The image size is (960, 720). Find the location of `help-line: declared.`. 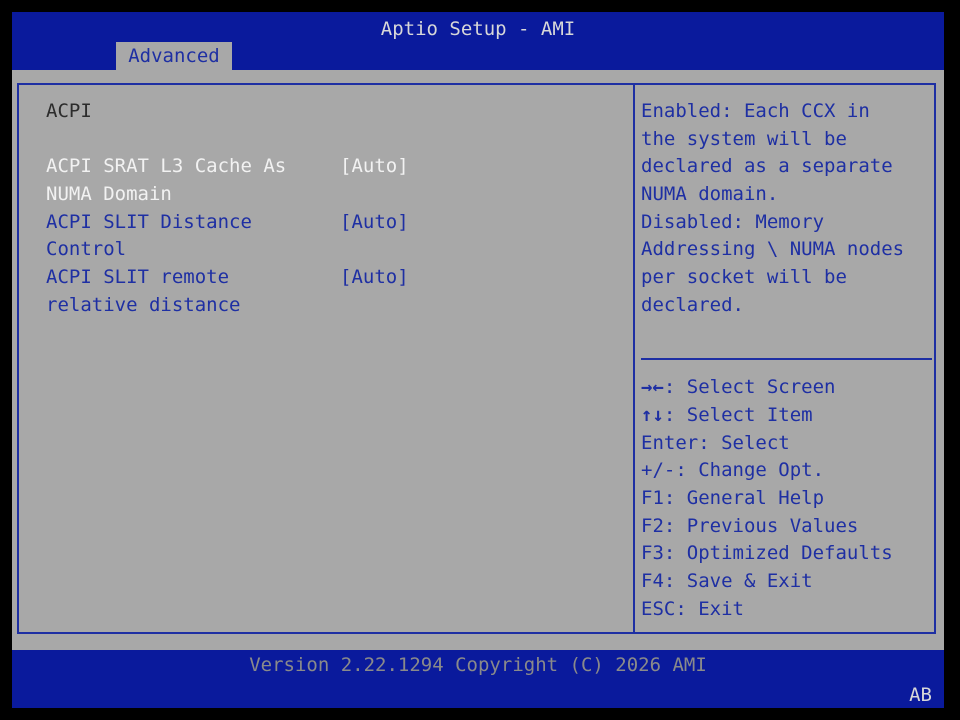

help-line: declared. is located at coordinates (692, 305).